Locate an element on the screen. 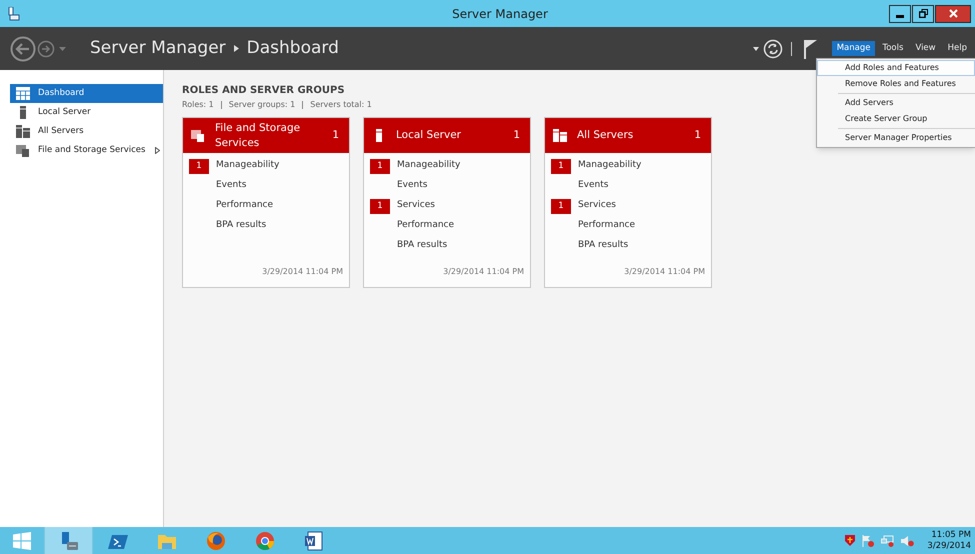 Image resolution: width=975 pixels, height=554 pixels. card-header: File and Storage Services 1 is located at coordinates (266, 135).